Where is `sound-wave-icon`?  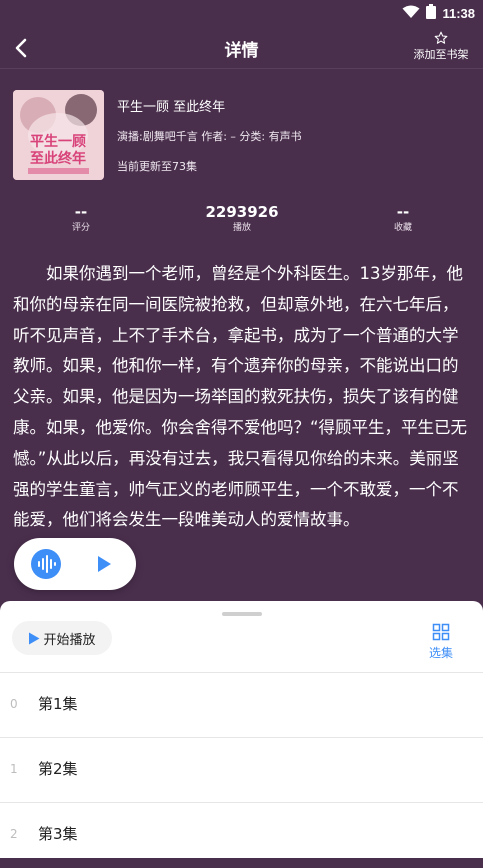 sound-wave-icon is located at coordinates (47, 564).